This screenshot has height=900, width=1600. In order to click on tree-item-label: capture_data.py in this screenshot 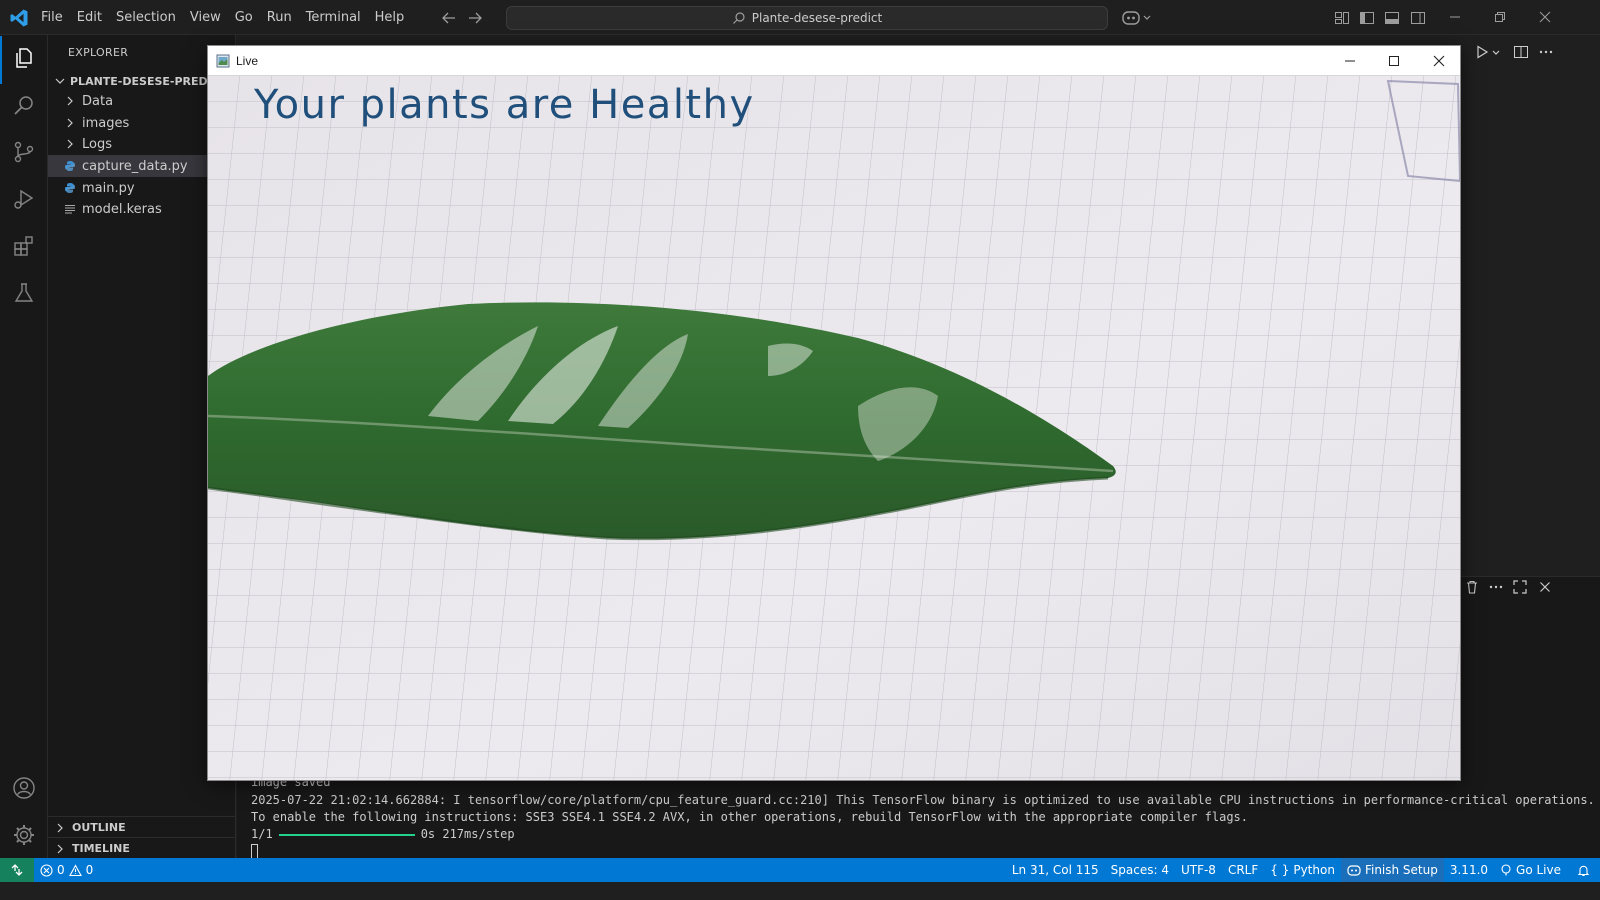, I will do `click(135, 166)`.